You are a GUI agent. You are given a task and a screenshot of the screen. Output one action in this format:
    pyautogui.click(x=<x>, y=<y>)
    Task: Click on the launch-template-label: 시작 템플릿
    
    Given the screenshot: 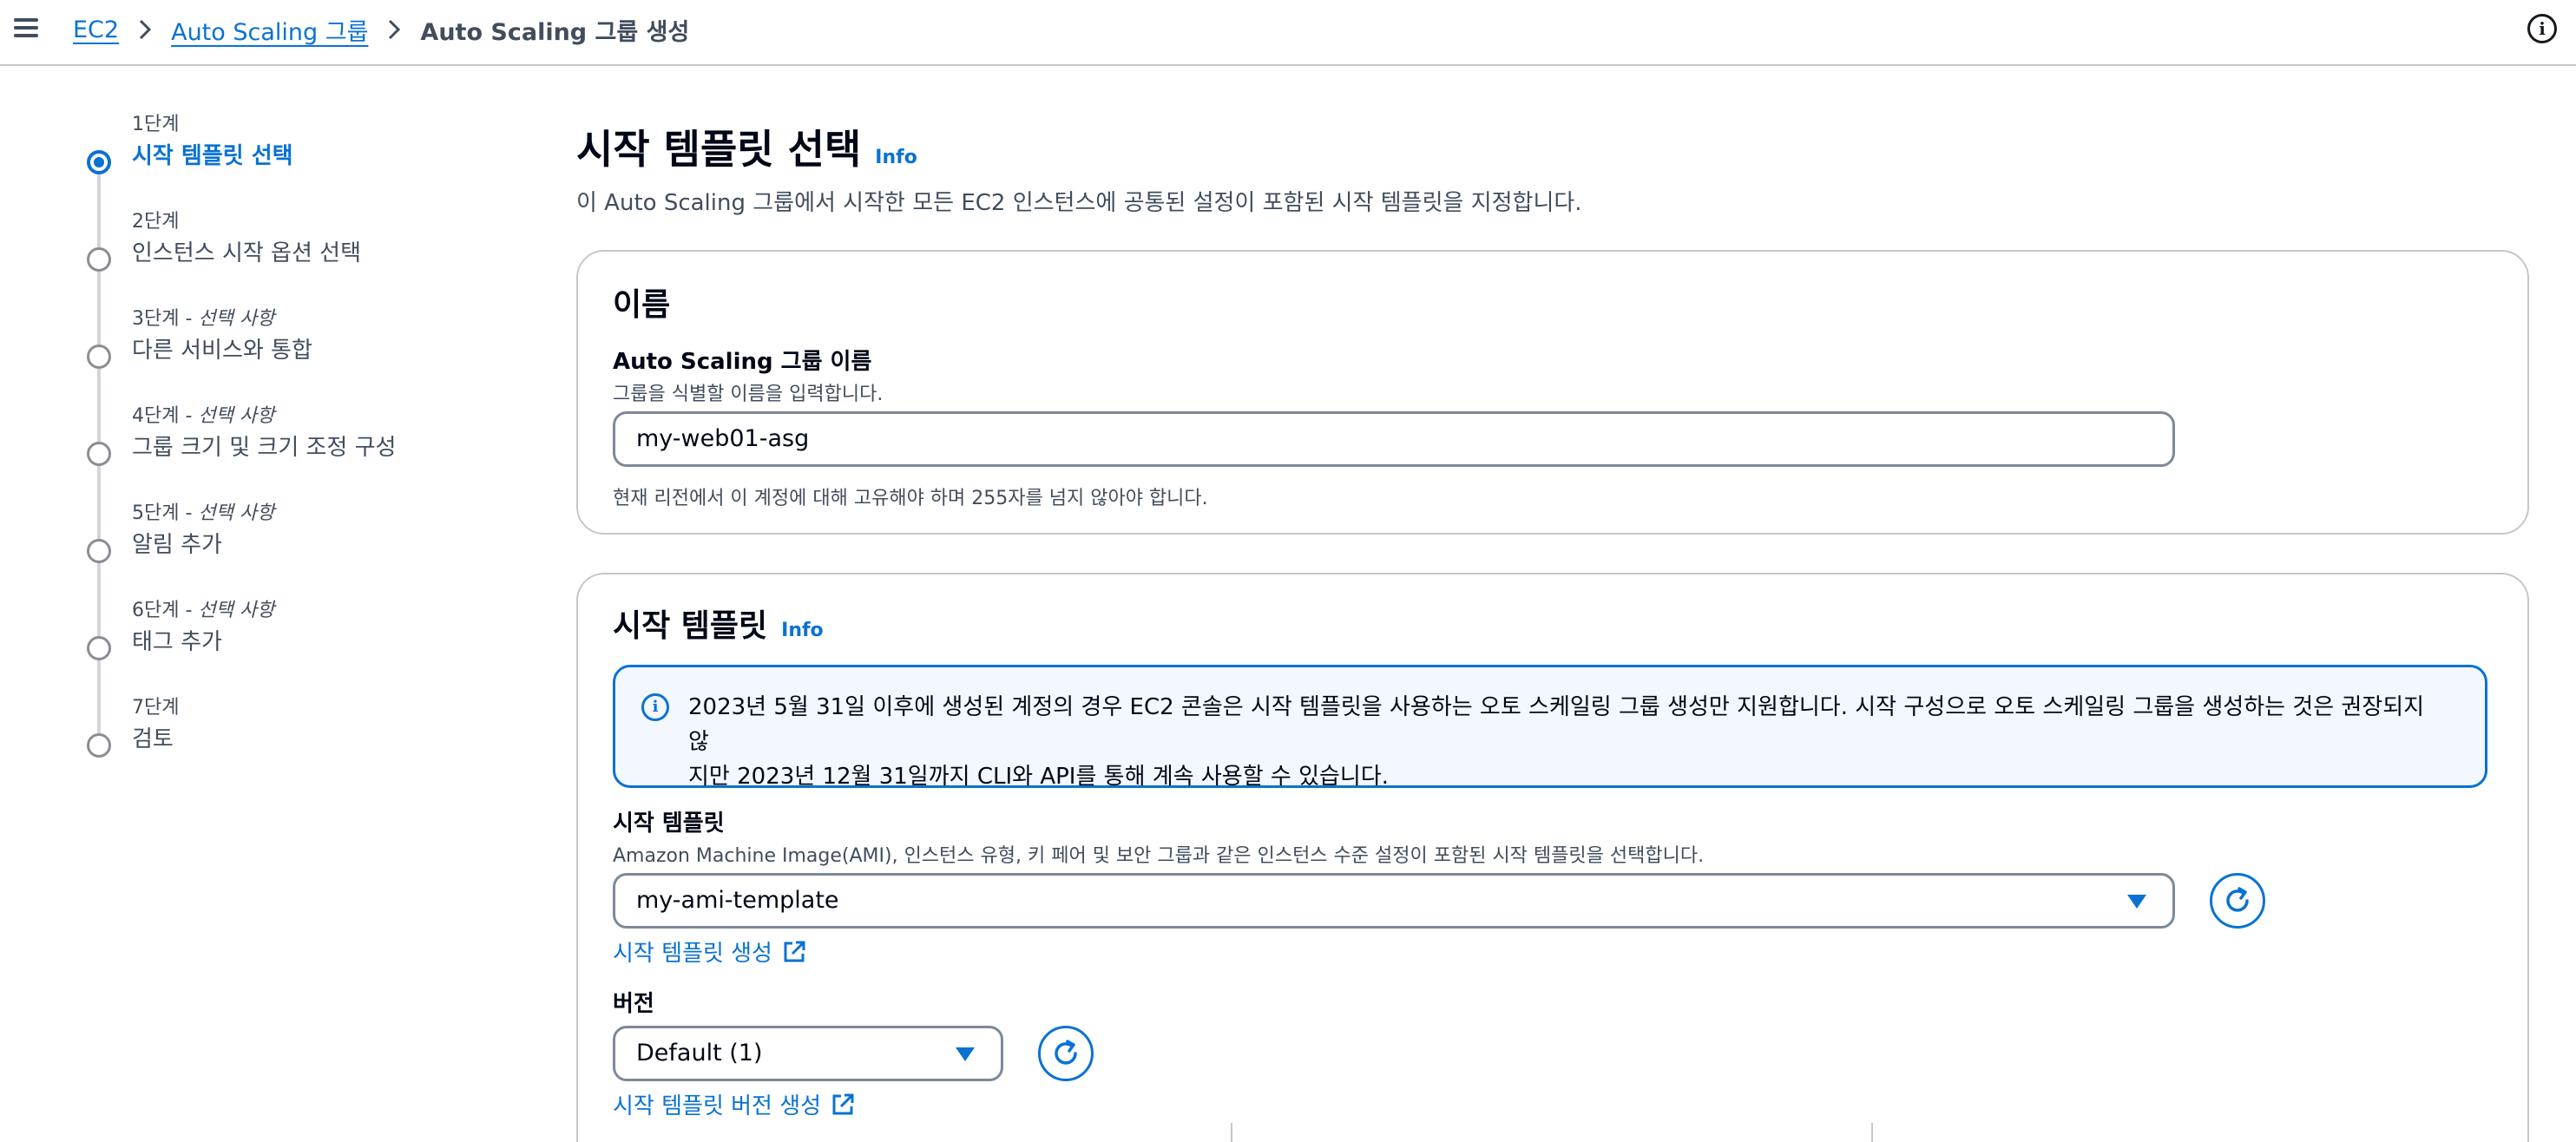 What is the action you would take?
    pyautogui.click(x=669, y=824)
    